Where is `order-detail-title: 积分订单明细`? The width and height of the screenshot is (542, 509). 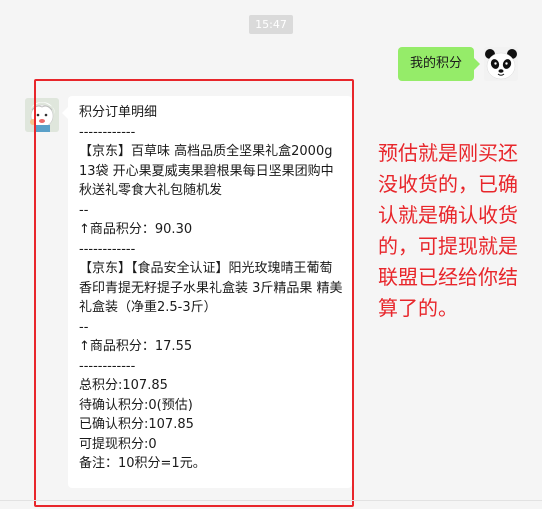
order-detail-title: 积分订单明细 is located at coordinates (118, 112).